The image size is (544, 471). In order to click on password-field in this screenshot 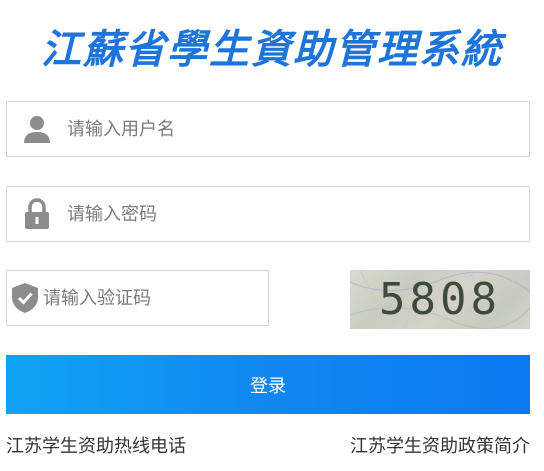, I will do `click(268, 214)`.